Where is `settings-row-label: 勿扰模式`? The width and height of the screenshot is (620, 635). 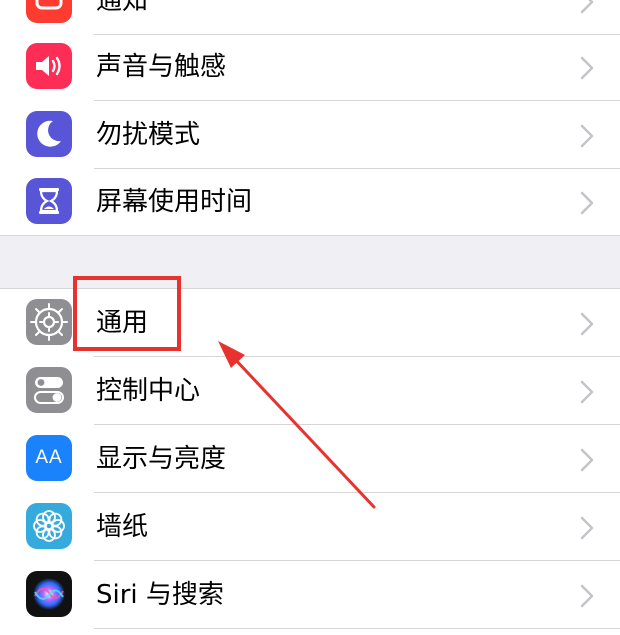 settings-row-label: 勿扰模式 is located at coordinates (148, 135).